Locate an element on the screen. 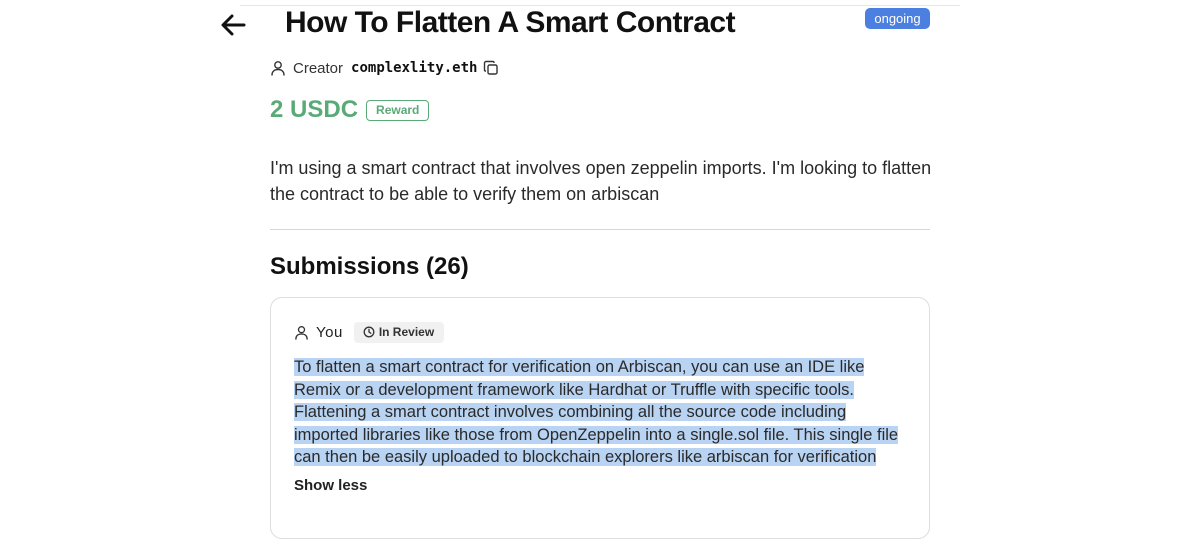 This screenshot has height=539, width=1200. submission-header: You In Review is located at coordinates (369, 332).